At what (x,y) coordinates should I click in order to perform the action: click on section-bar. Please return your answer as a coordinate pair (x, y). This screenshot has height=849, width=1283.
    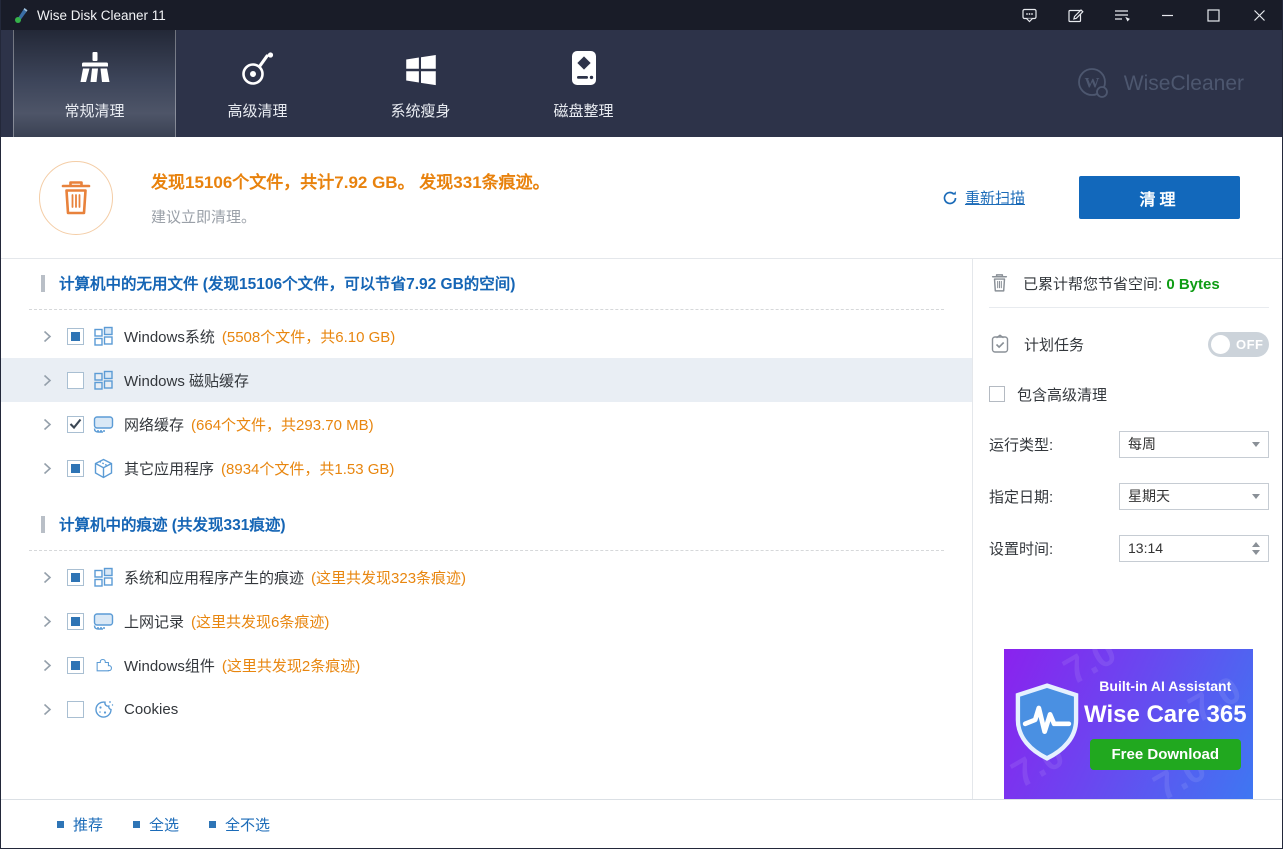
    Looking at the image, I should click on (43, 524).